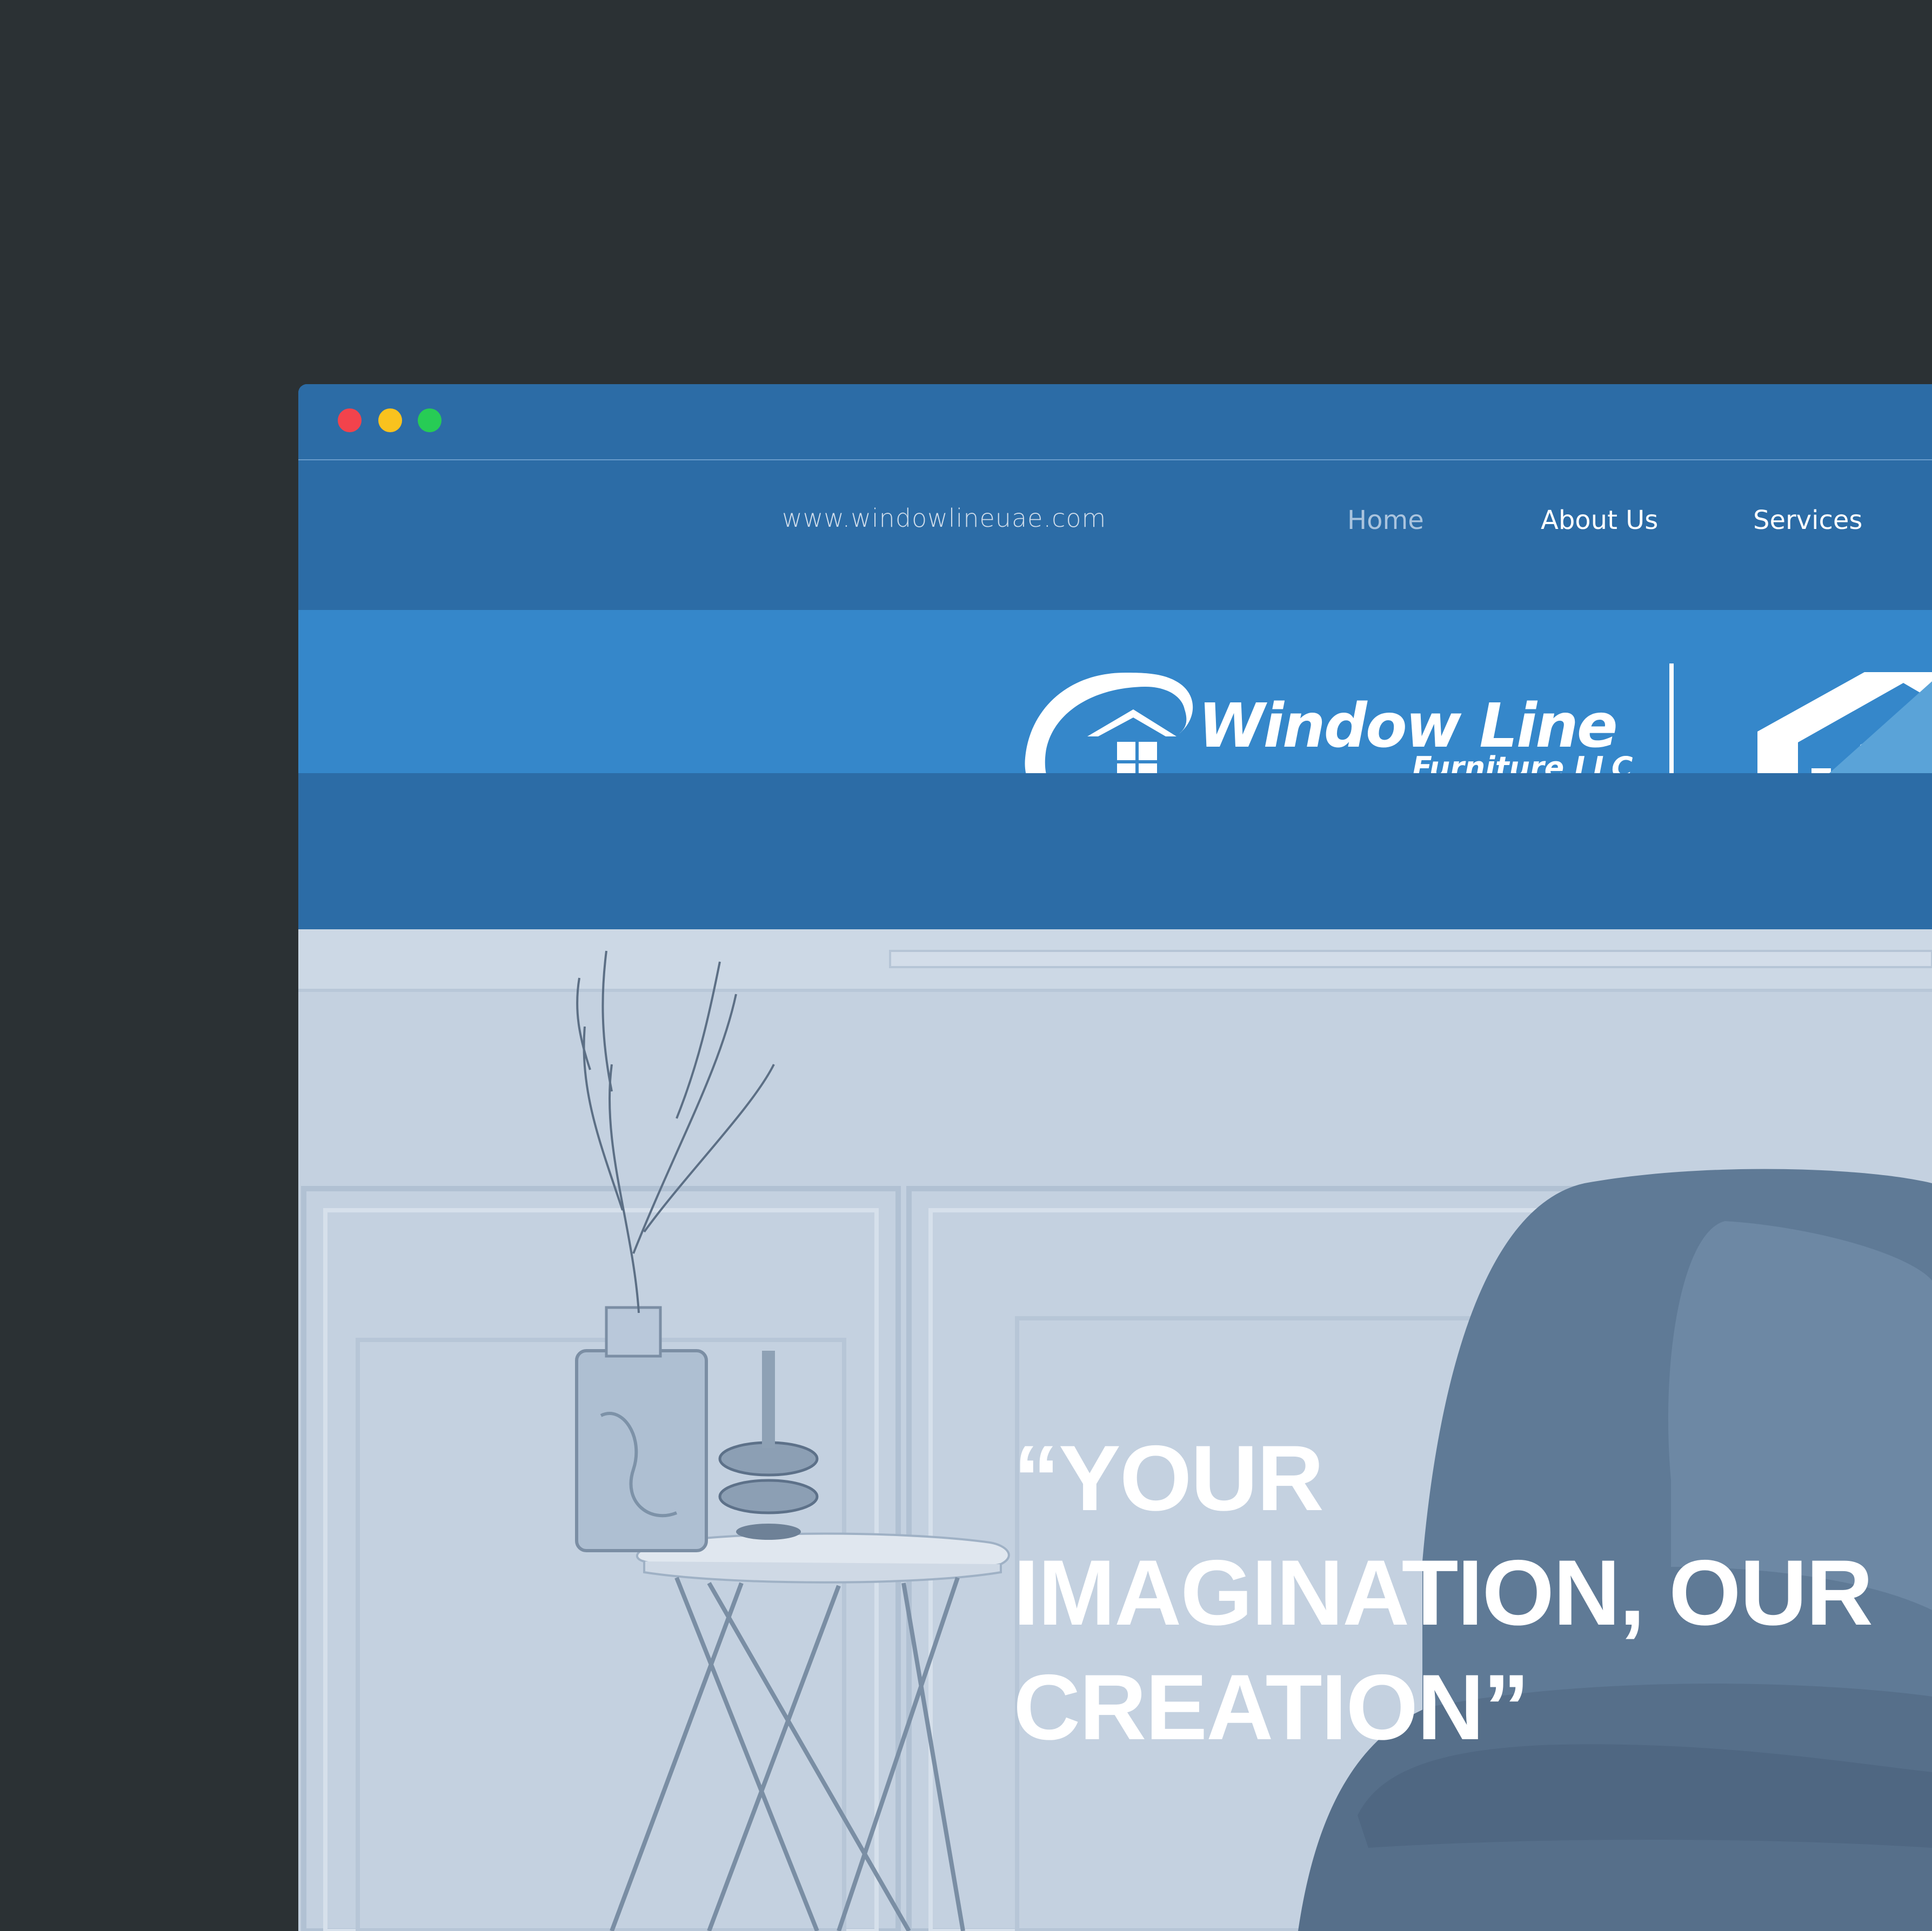 The height and width of the screenshot is (1931, 1932). I want to click on logo-subtitle: Furniture LLC, so click(1522, 762).